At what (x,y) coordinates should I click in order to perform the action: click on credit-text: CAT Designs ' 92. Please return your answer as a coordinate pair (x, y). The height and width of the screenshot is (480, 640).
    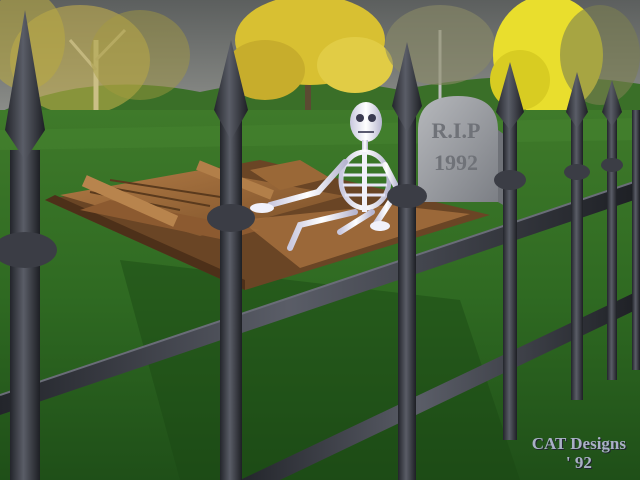
    Looking at the image, I should click on (579, 453).